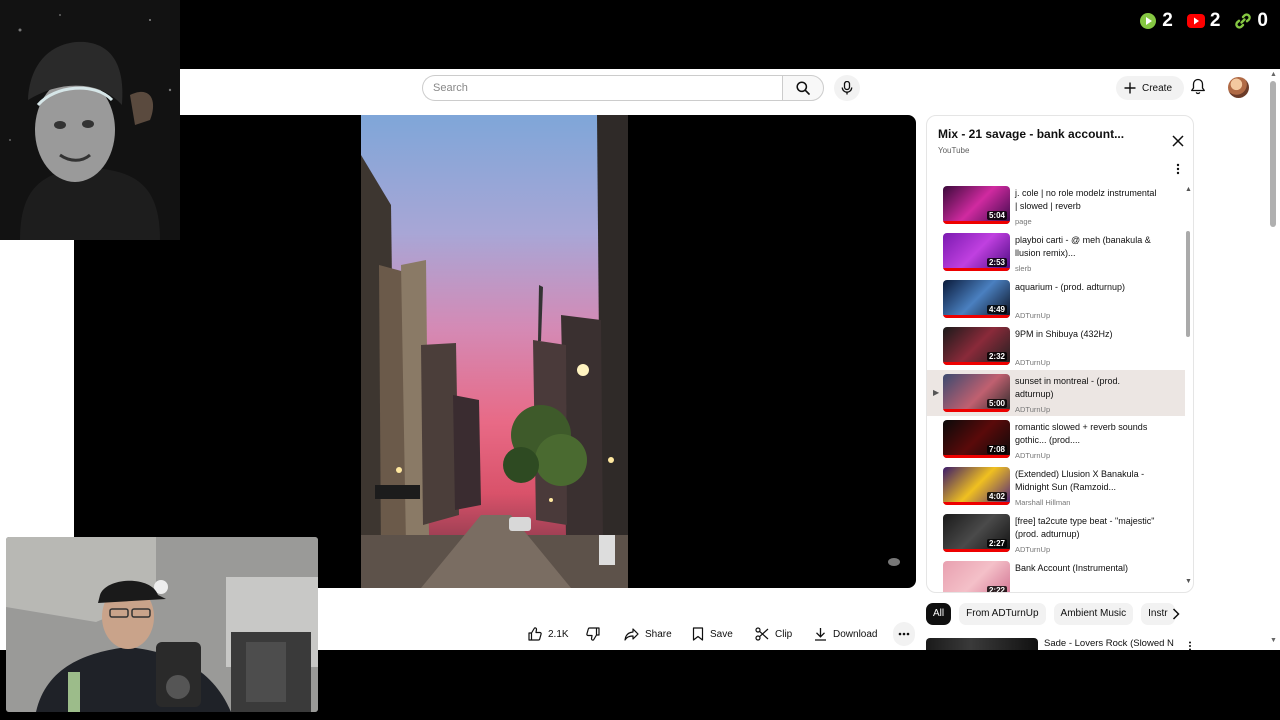 The width and height of the screenshot is (1280, 720). I want to click on video-duration: 2:27, so click(996, 544).